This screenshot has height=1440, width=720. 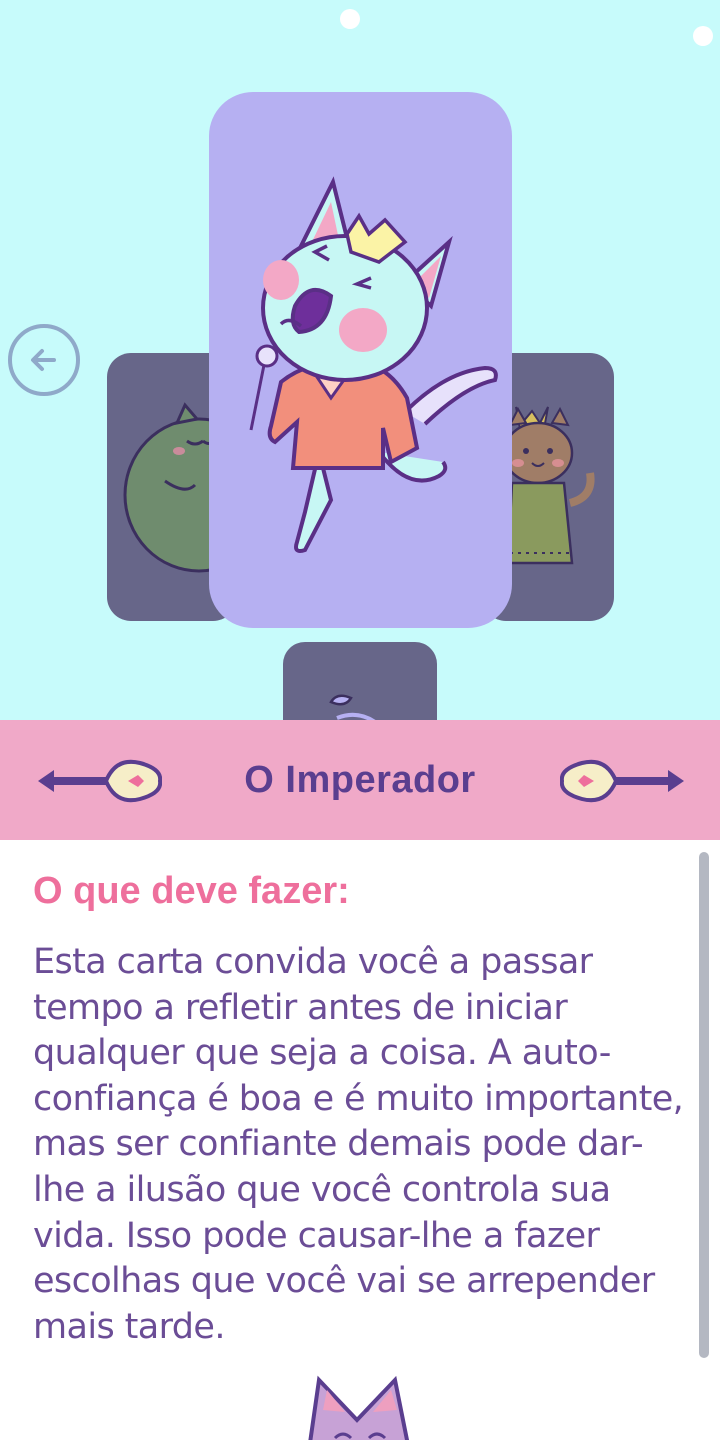 I want to click on rabbit-ear-illustration, so click(x=352, y=707).